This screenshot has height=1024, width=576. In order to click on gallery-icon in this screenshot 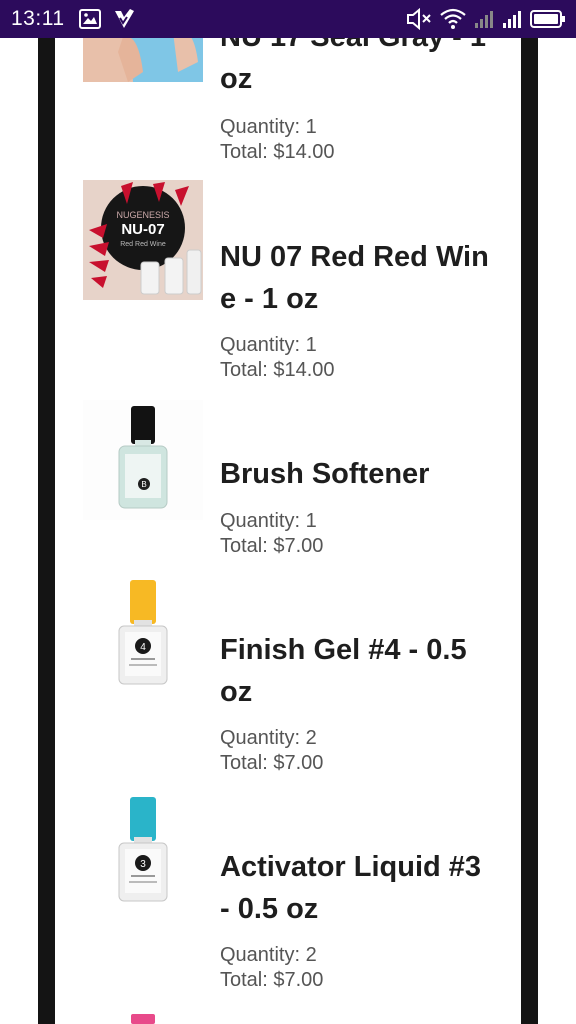, I will do `click(89, 19)`.